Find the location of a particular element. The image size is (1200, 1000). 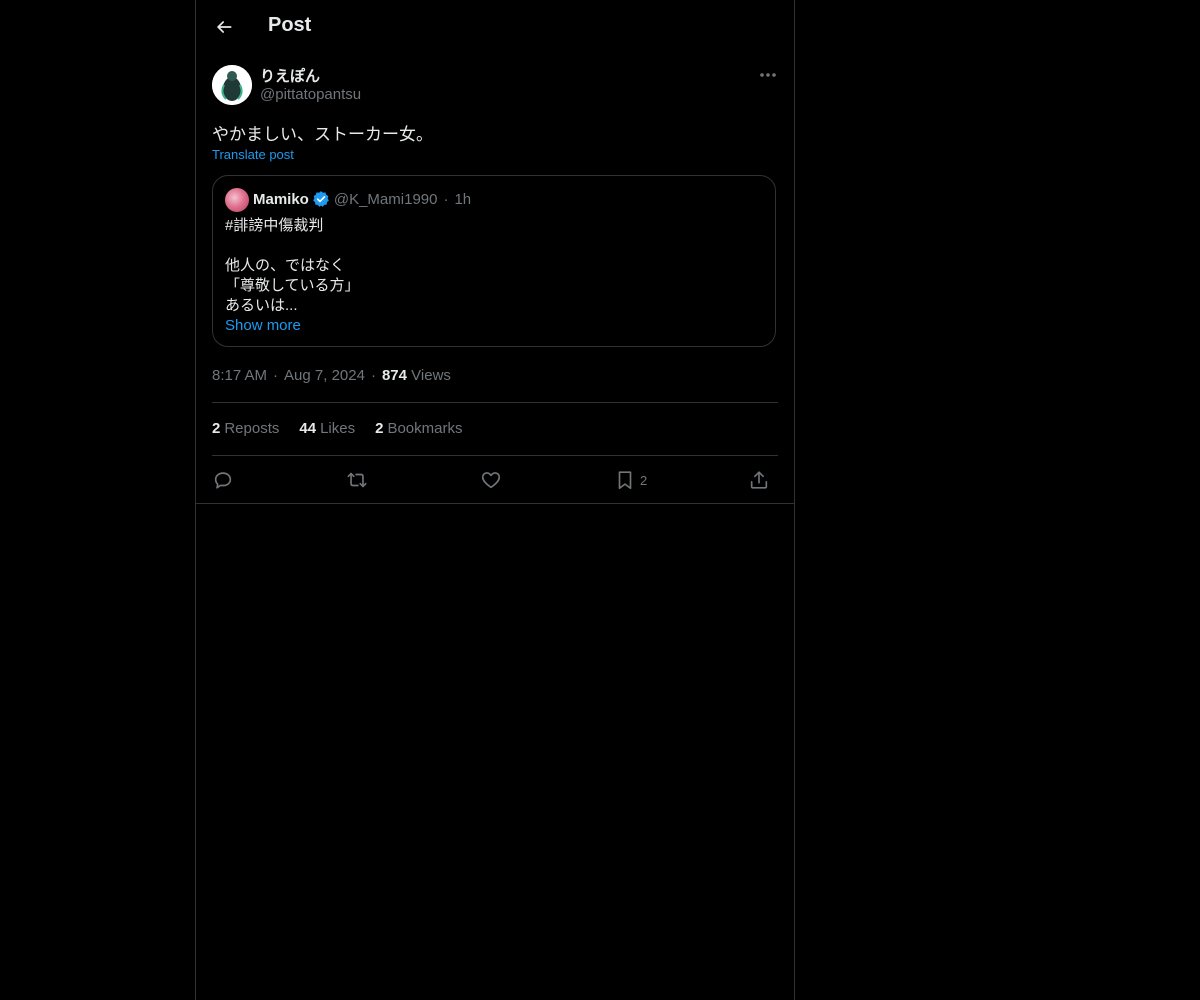

like-button is located at coordinates (491, 480).